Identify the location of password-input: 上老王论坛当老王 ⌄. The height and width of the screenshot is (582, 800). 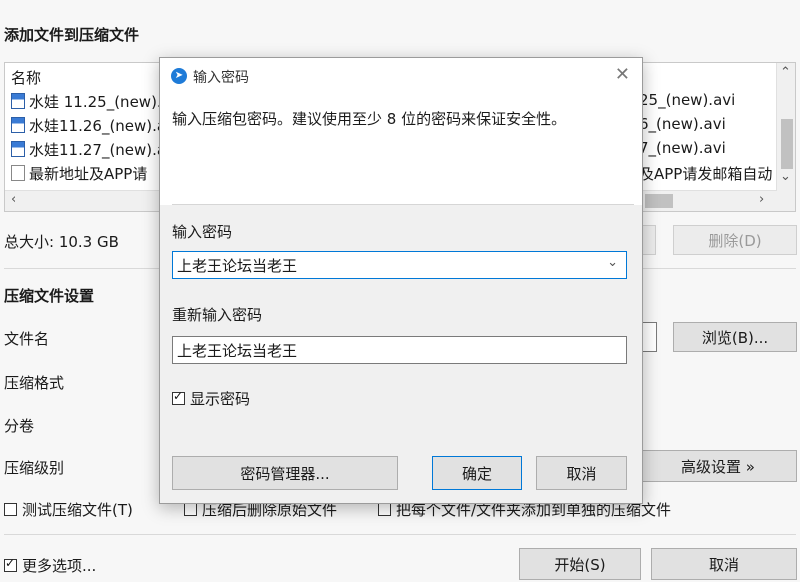
(399, 265).